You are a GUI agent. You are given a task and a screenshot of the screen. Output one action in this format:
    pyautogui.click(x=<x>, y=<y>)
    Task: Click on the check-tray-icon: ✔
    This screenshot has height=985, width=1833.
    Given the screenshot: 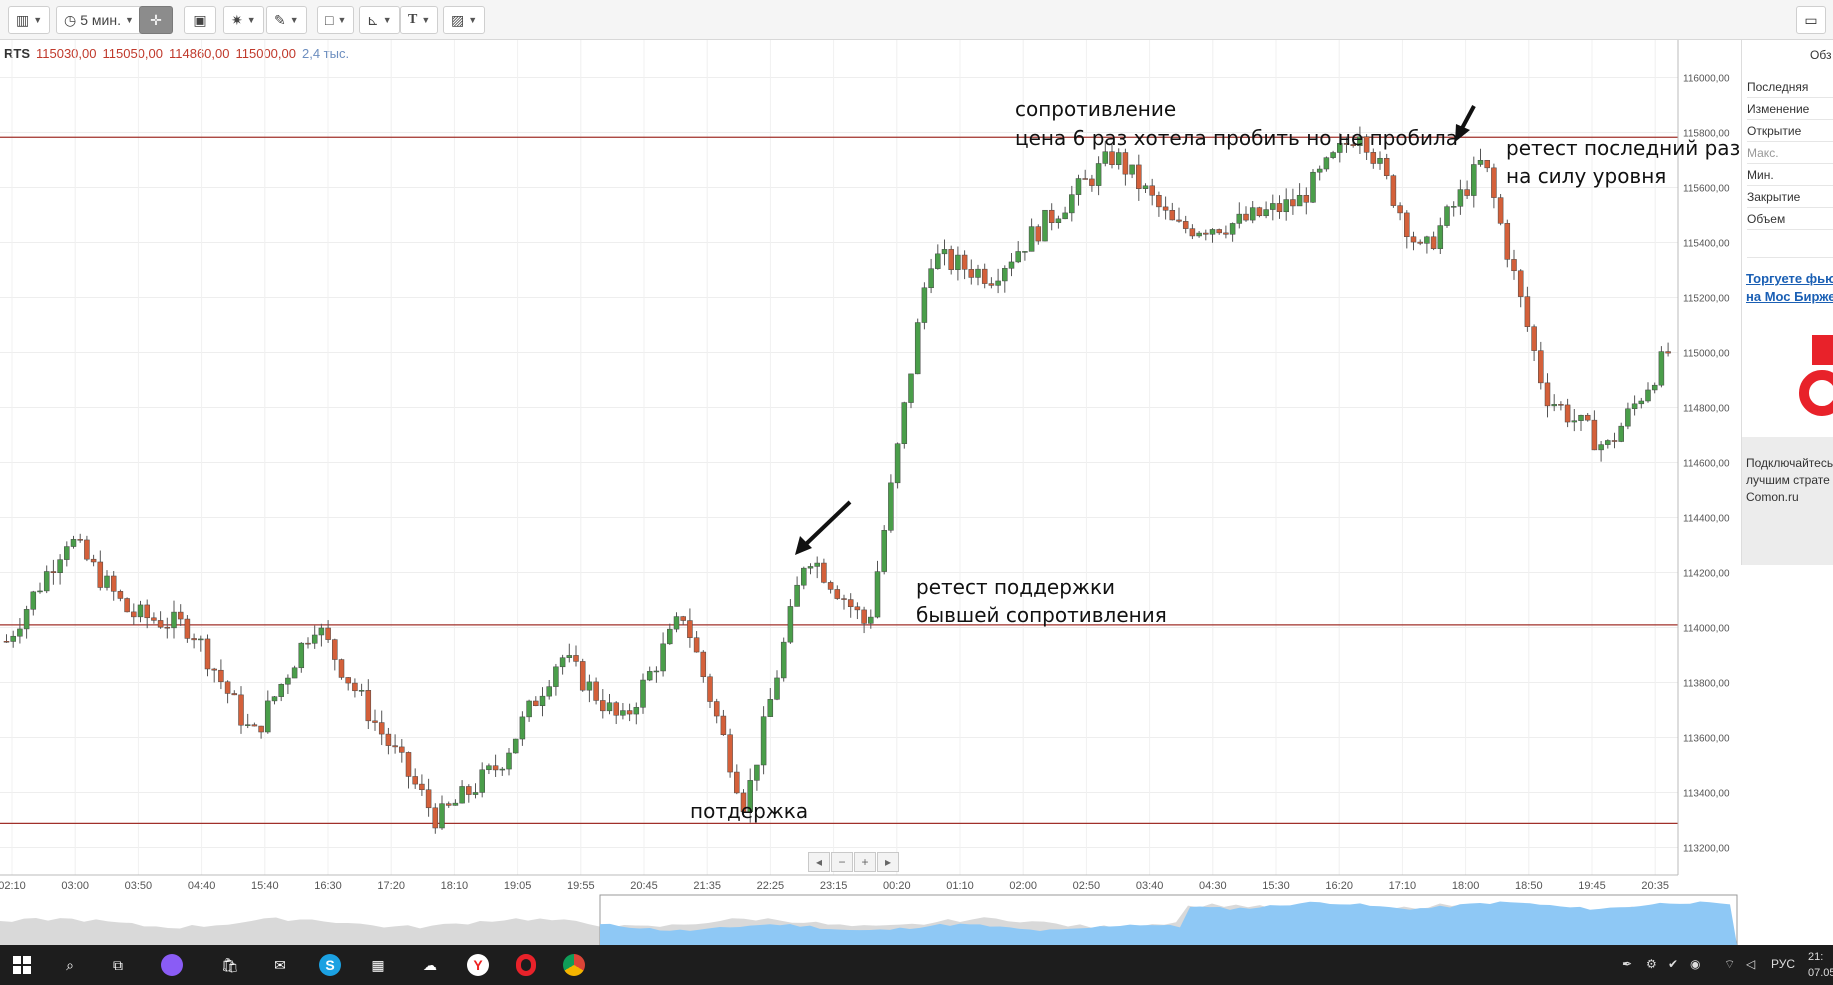 What is the action you would take?
    pyautogui.click(x=1673, y=964)
    